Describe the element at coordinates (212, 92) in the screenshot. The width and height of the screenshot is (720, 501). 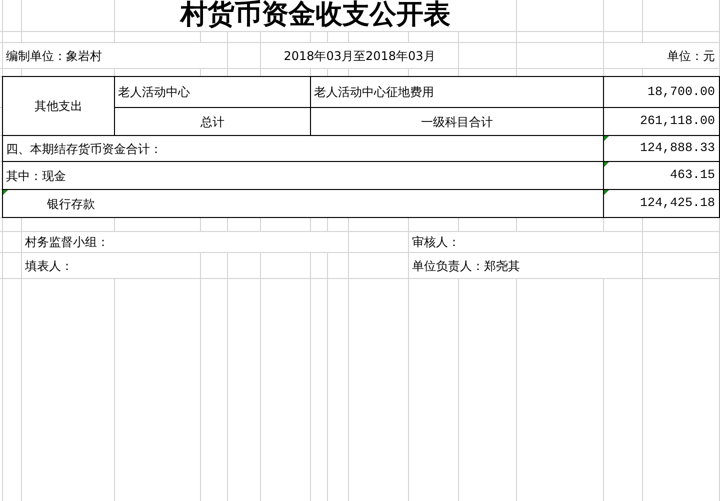
I see `item-cell: 老人活动中心` at that location.